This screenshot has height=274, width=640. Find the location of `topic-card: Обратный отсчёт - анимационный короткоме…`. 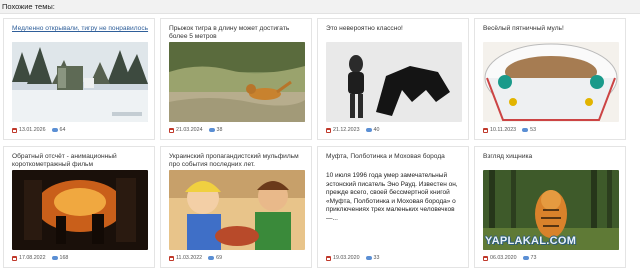

topic-card: Обратный отсчёт - анимационный короткоме… is located at coordinates (79, 207).